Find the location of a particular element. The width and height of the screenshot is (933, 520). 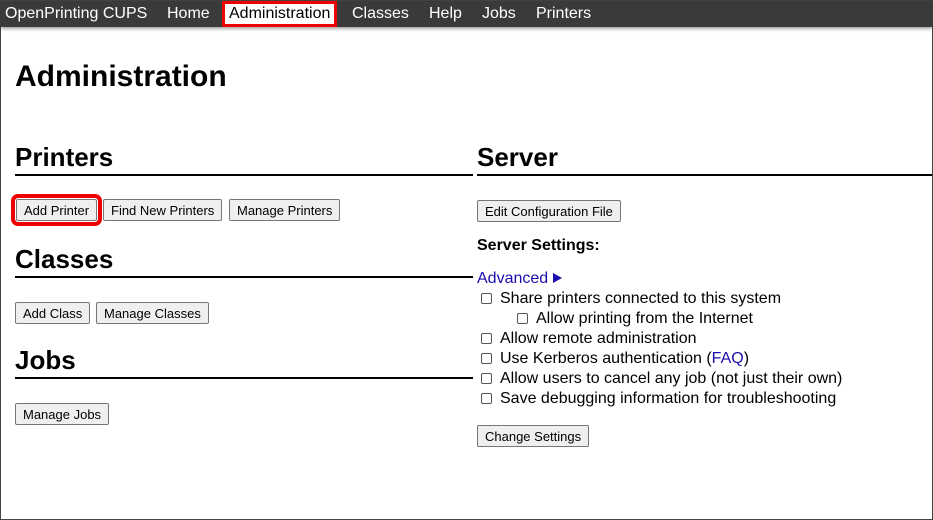

nav-brand-link: OpenPrinting CUPS is located at coordinates (76, 14).